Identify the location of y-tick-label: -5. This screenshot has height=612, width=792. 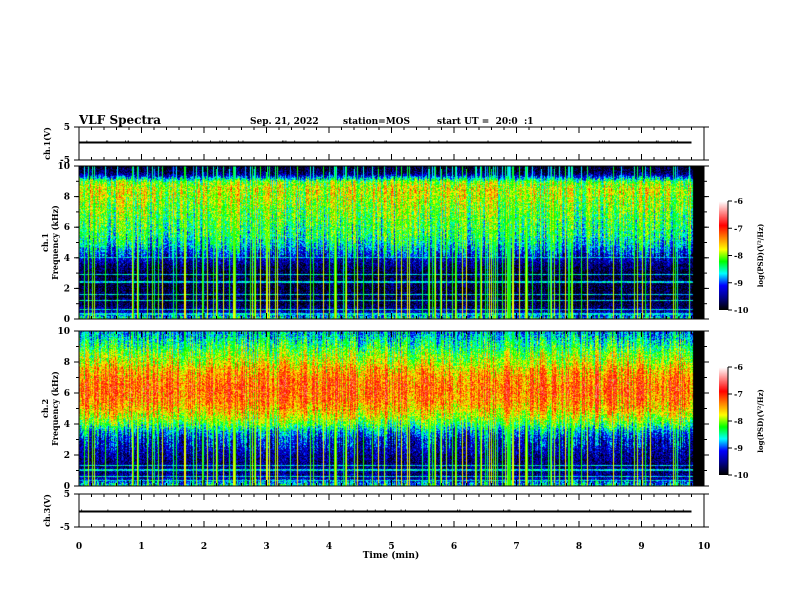
(65, 528).